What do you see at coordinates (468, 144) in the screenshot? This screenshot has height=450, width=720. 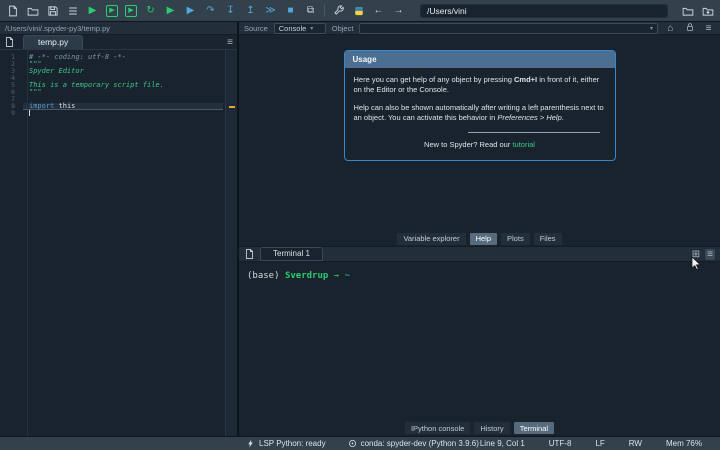 I see `usage-footer-text: New to Spyder? Read our` at bounding box center [468, 144].